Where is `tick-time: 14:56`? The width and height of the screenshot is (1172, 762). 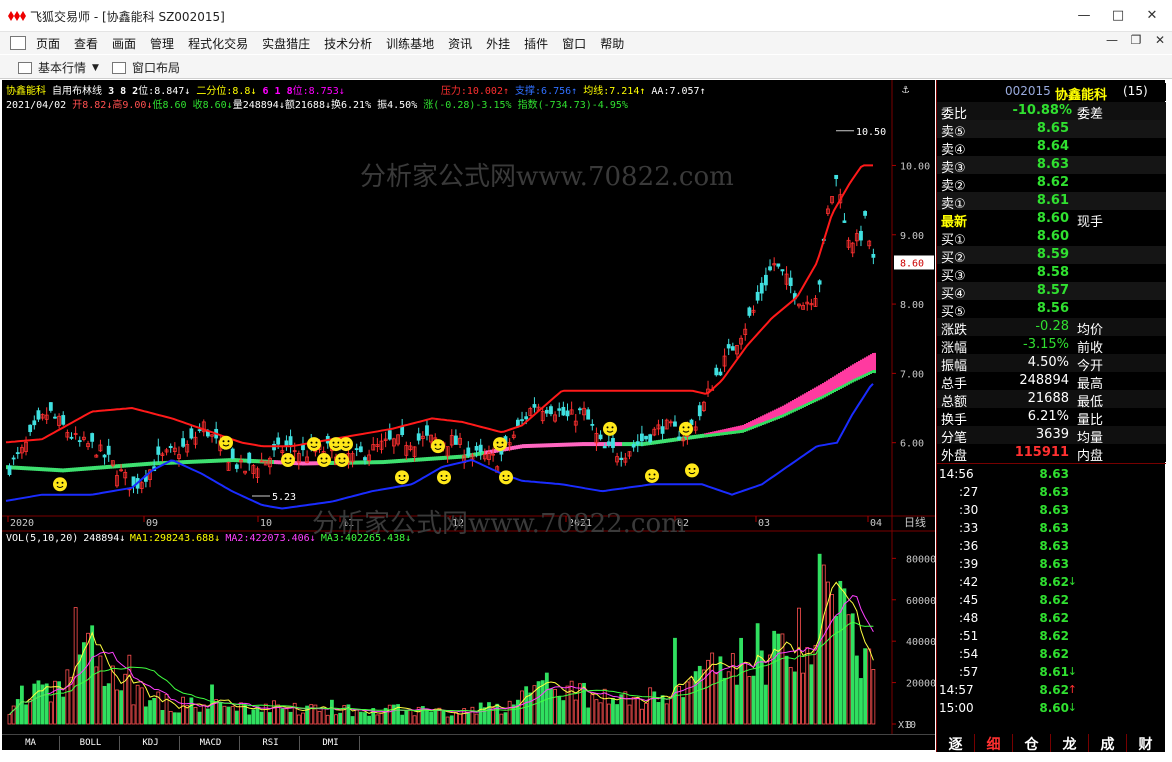 tick-time: 14:56 is located at coordinates (956, 474).